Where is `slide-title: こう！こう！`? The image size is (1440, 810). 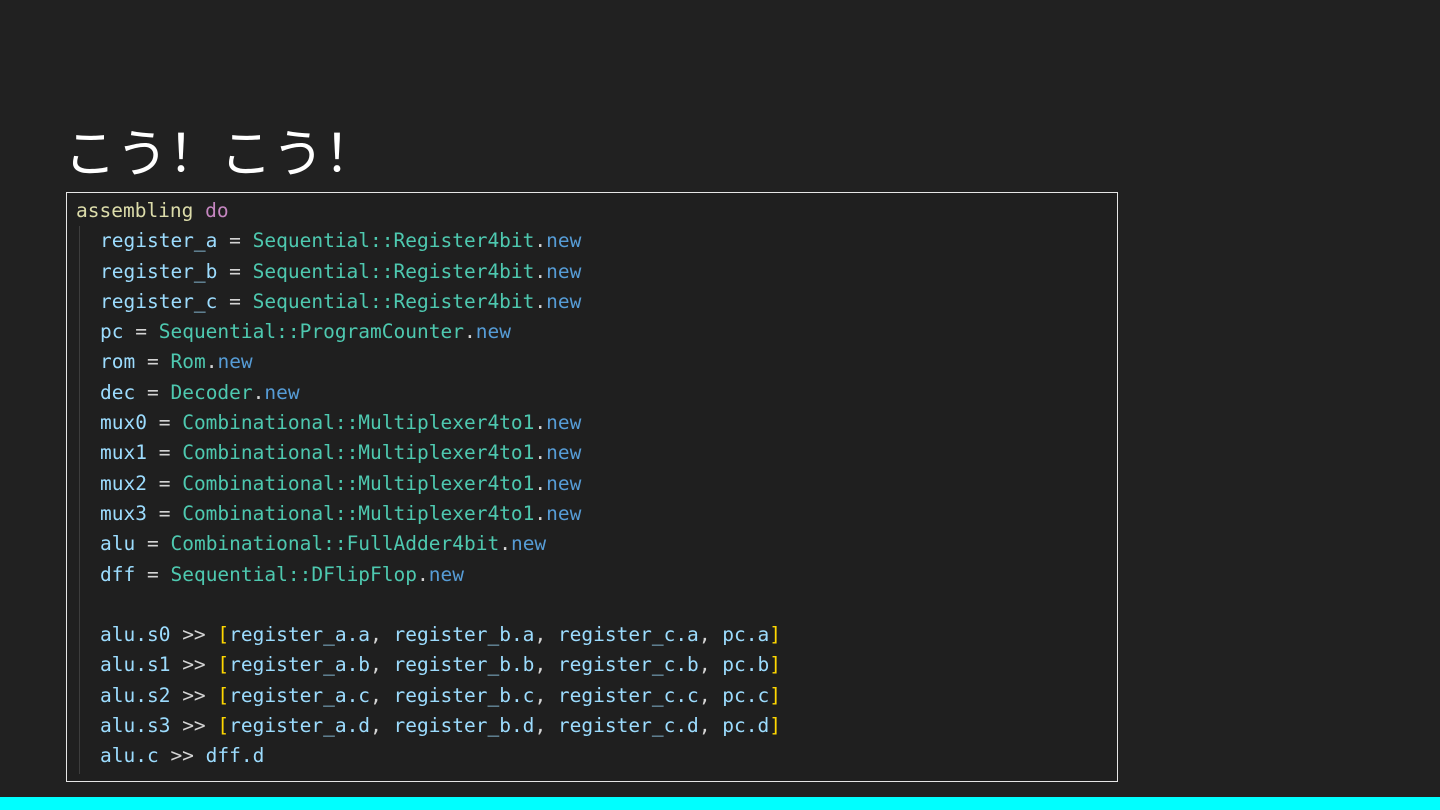 slide-title: こう！こう！ is located at coordinates (220, 154).